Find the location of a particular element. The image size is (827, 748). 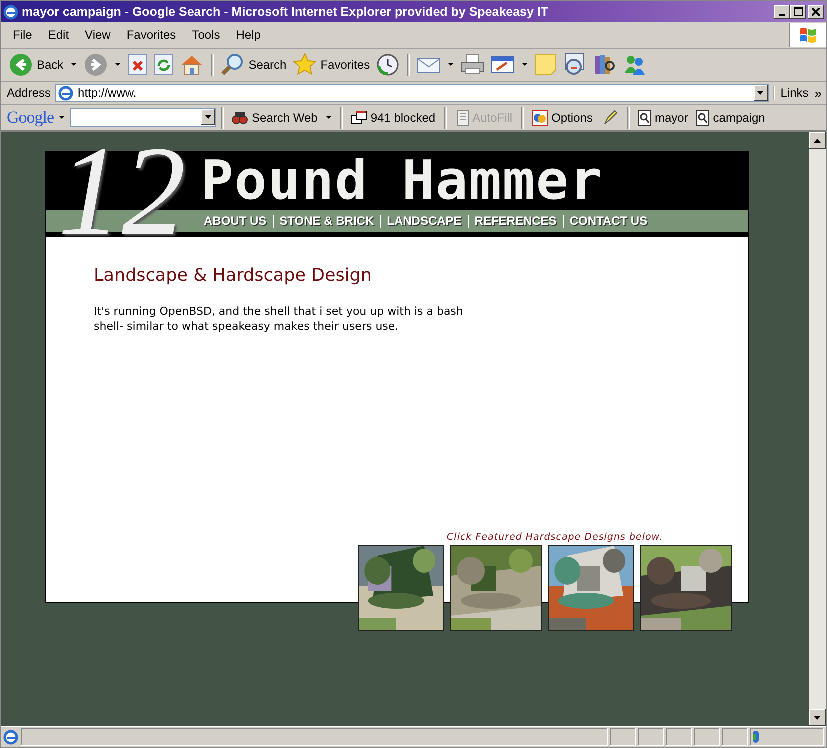

links-button: Links is located at coordinates (791, 93).